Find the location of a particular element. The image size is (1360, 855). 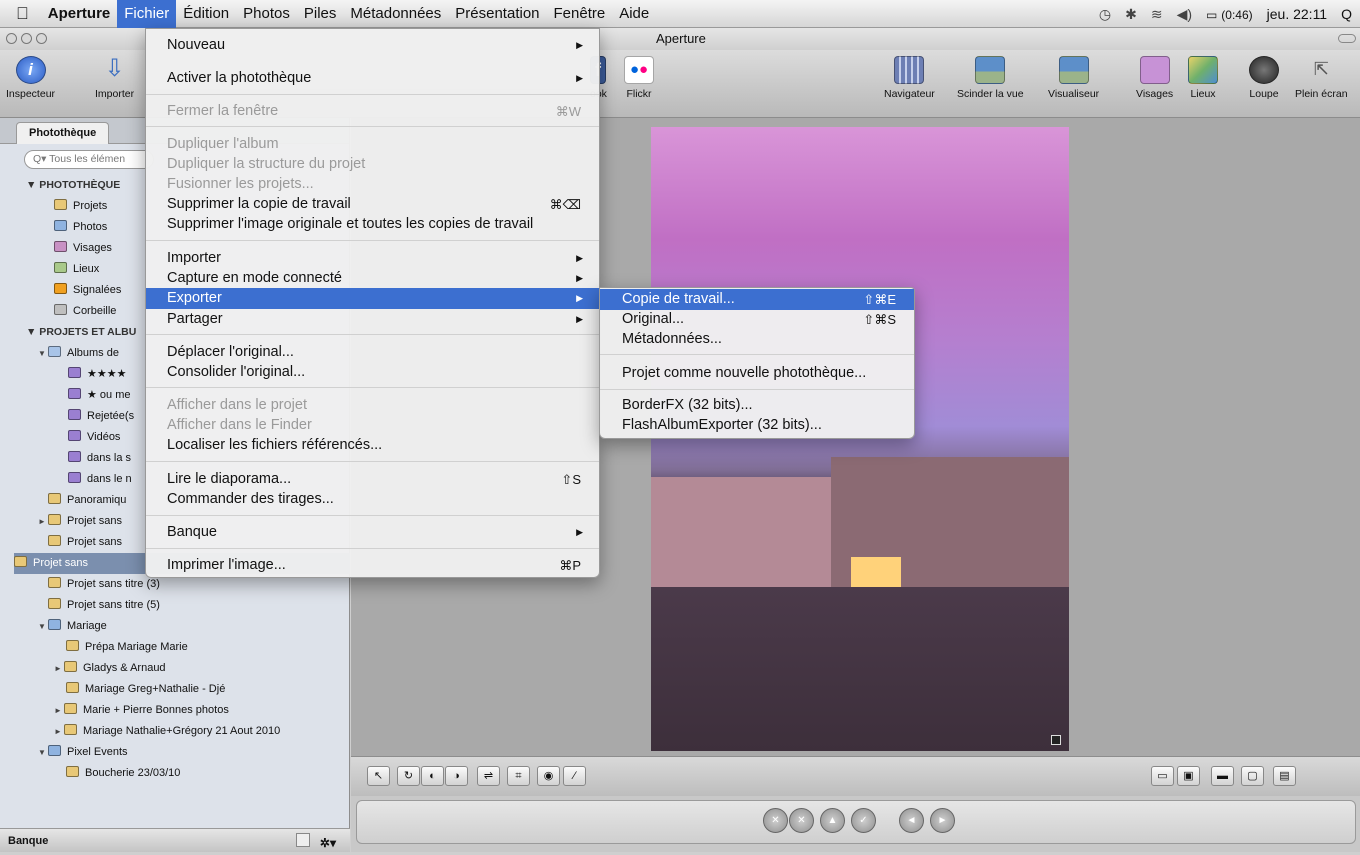

wifi-icon: ≋ is located at coordinates (1157, 14).